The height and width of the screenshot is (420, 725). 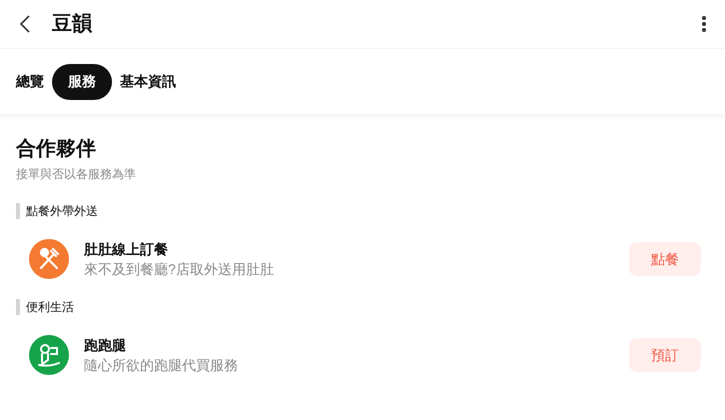 I want to click on section-subtitle: 接單與否以各服務為準, so click(x=76, y=174).